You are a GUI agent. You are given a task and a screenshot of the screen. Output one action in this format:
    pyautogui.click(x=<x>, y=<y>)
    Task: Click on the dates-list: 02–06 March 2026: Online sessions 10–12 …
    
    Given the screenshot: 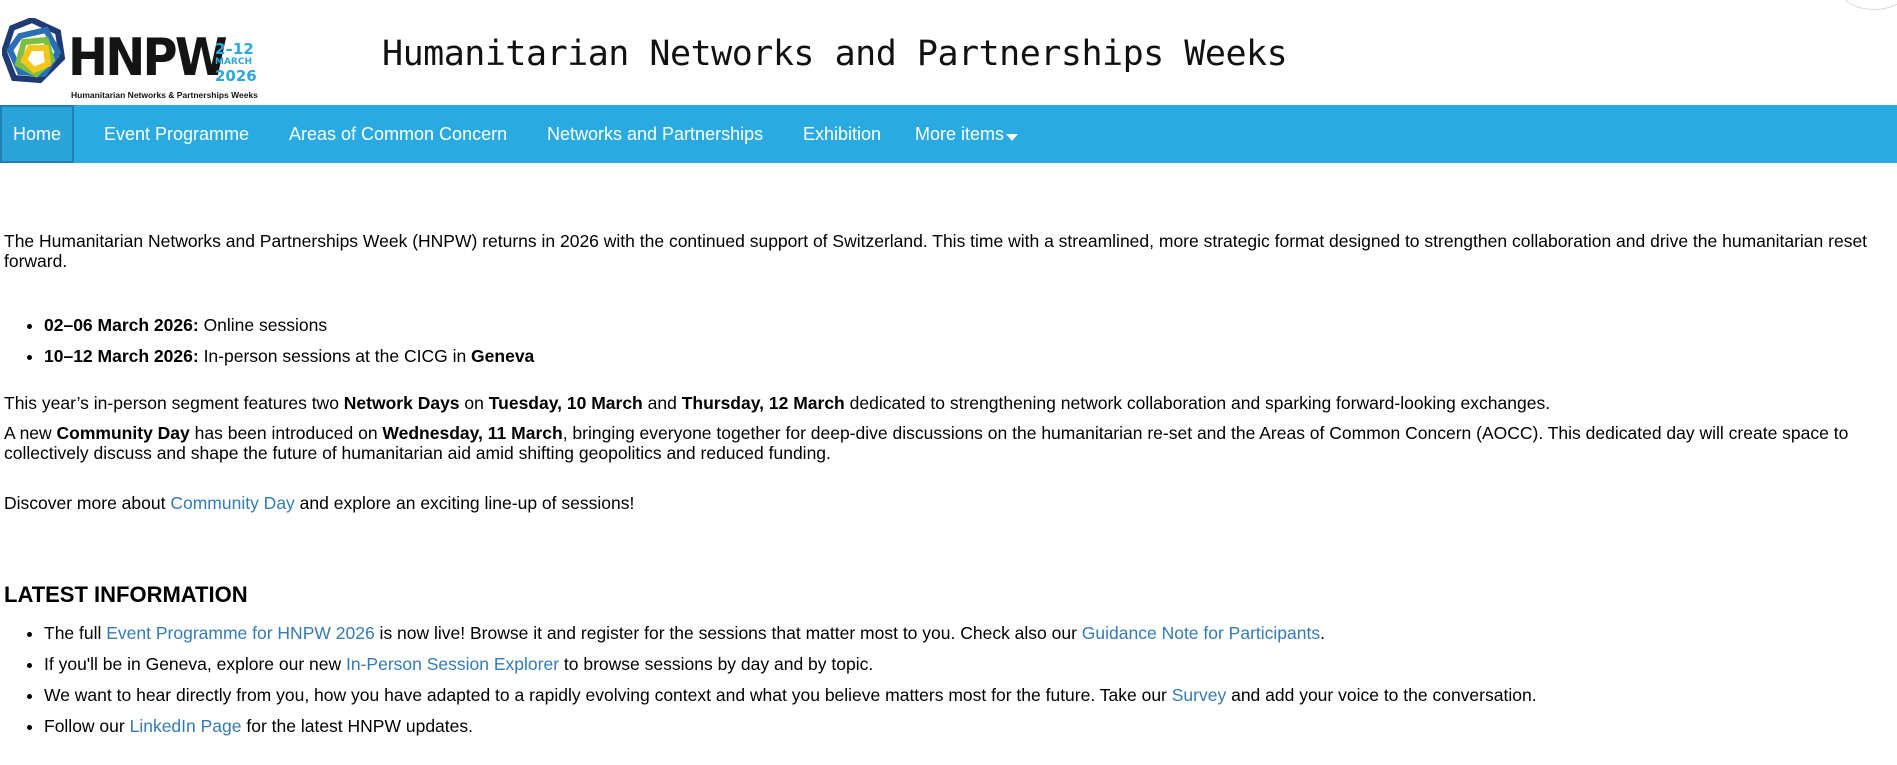 What is the action you would take?
    pyautogui.click(x=947, y=340)
    